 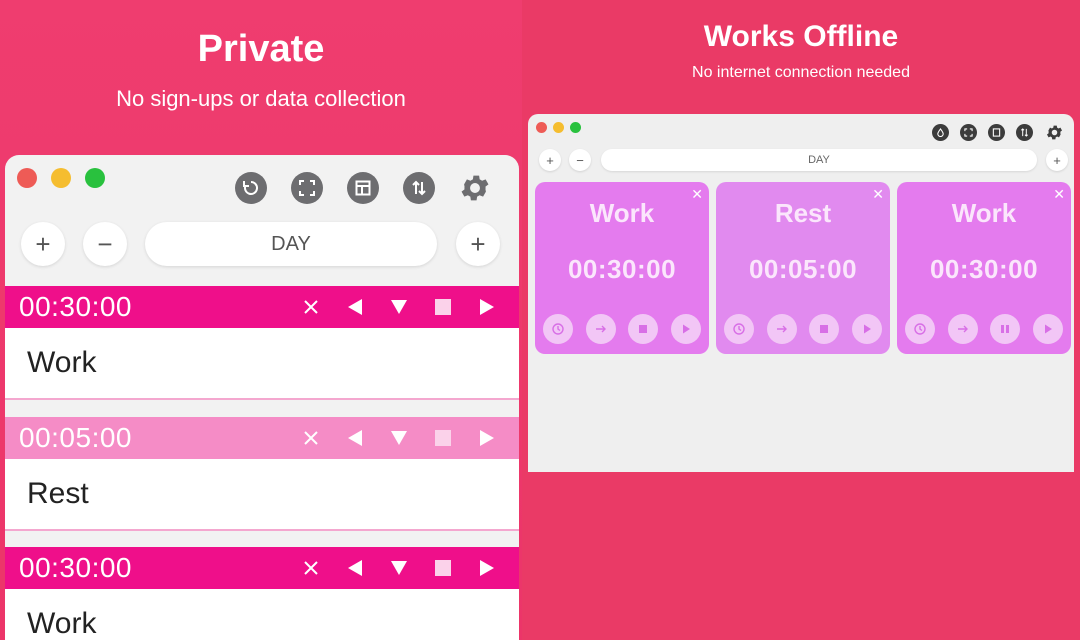 What do you see at coordinates (251, 188) in the screenshot?
I see `reset-icon` at bounding box center [251, 188].